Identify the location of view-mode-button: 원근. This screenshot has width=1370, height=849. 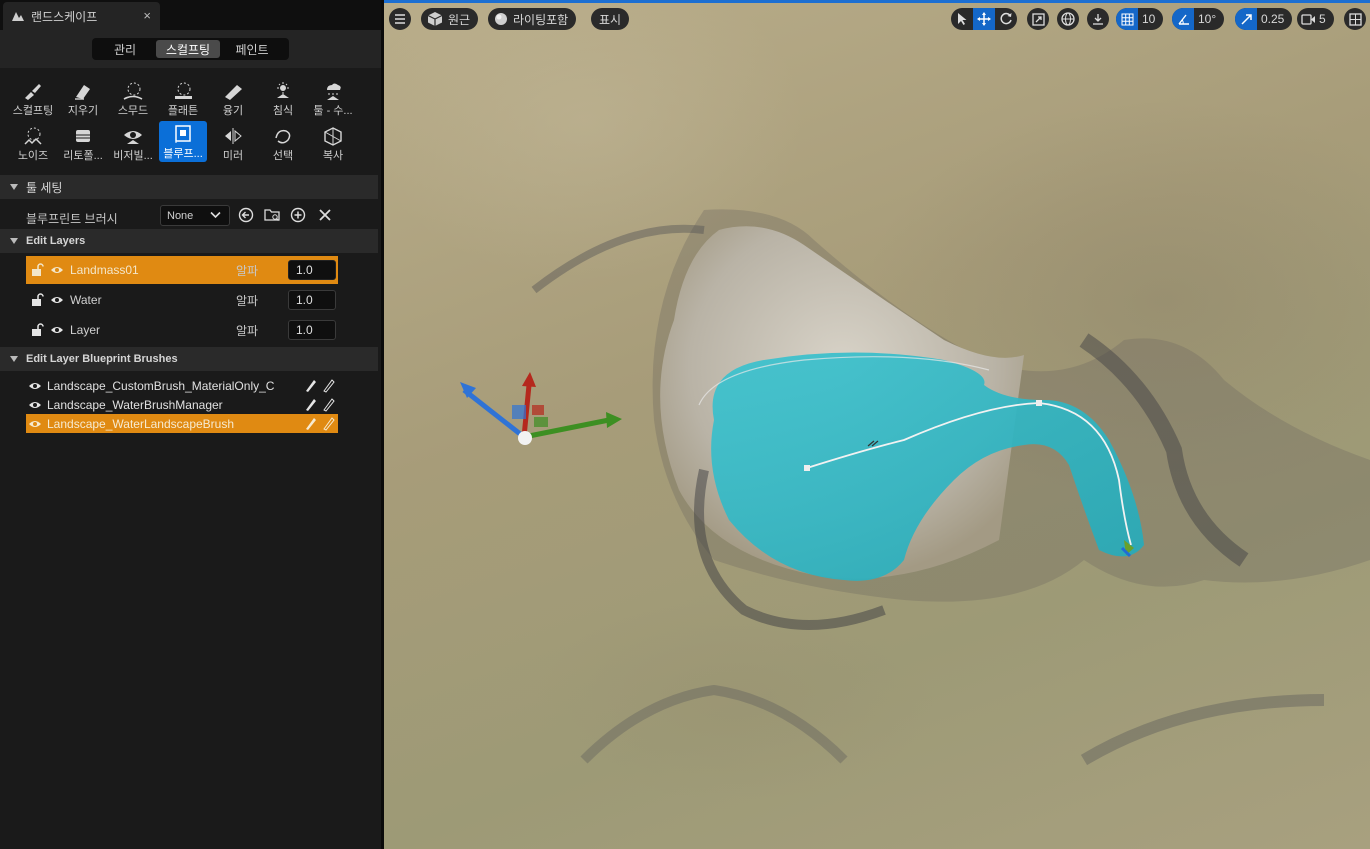
(450, 19).